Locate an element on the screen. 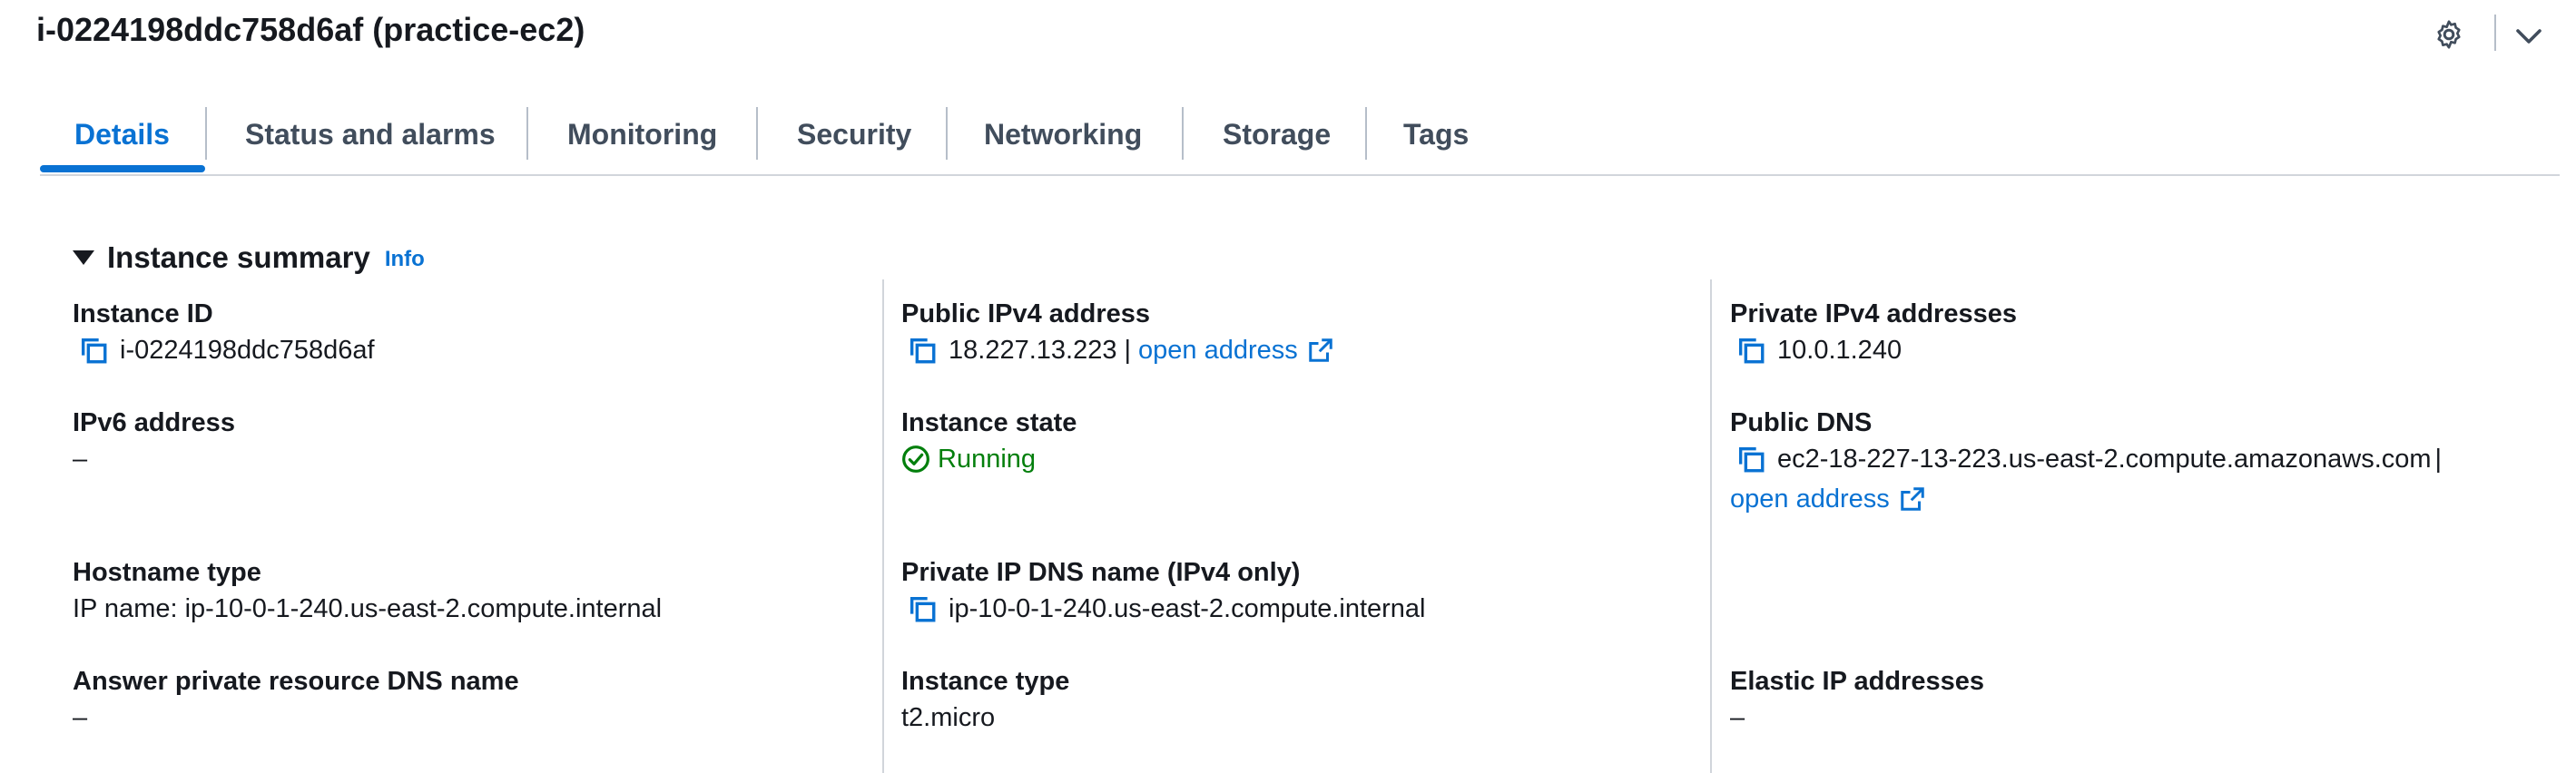  tab-tags: Tags is located at coordinates (1436, 135).